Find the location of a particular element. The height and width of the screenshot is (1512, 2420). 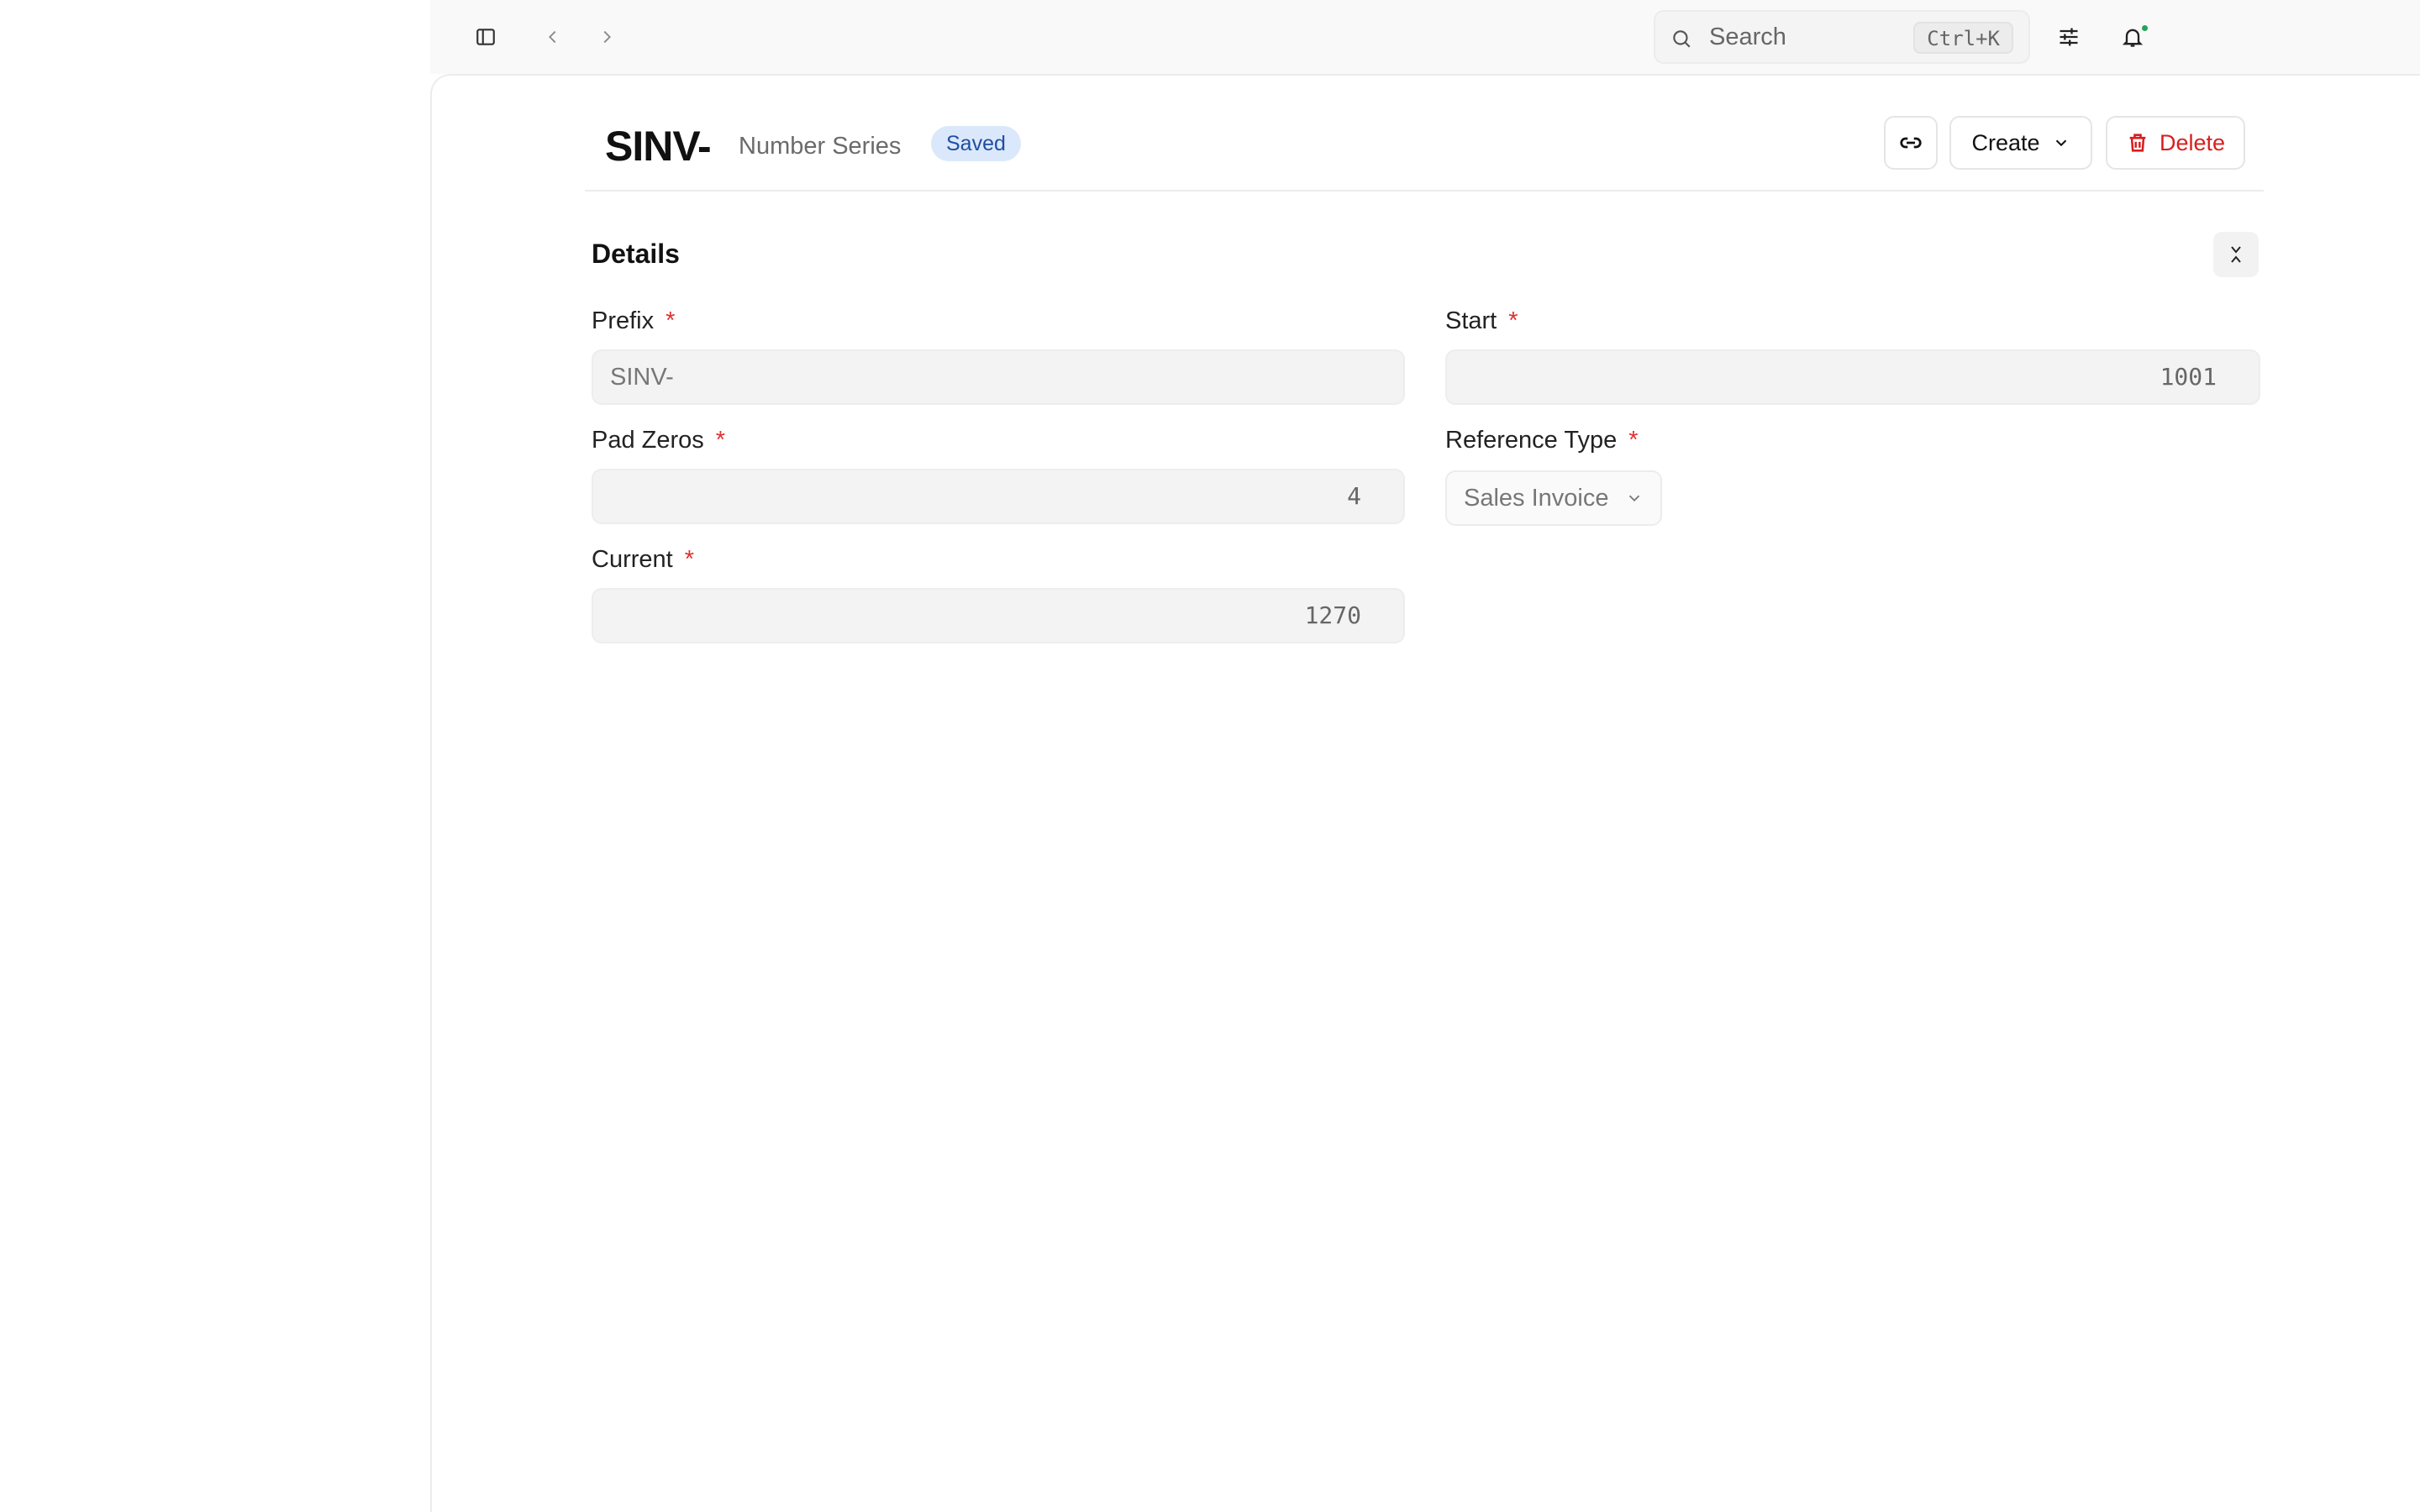

reference-type-select: Sales Invoice is located at coordinates (1554, 498).